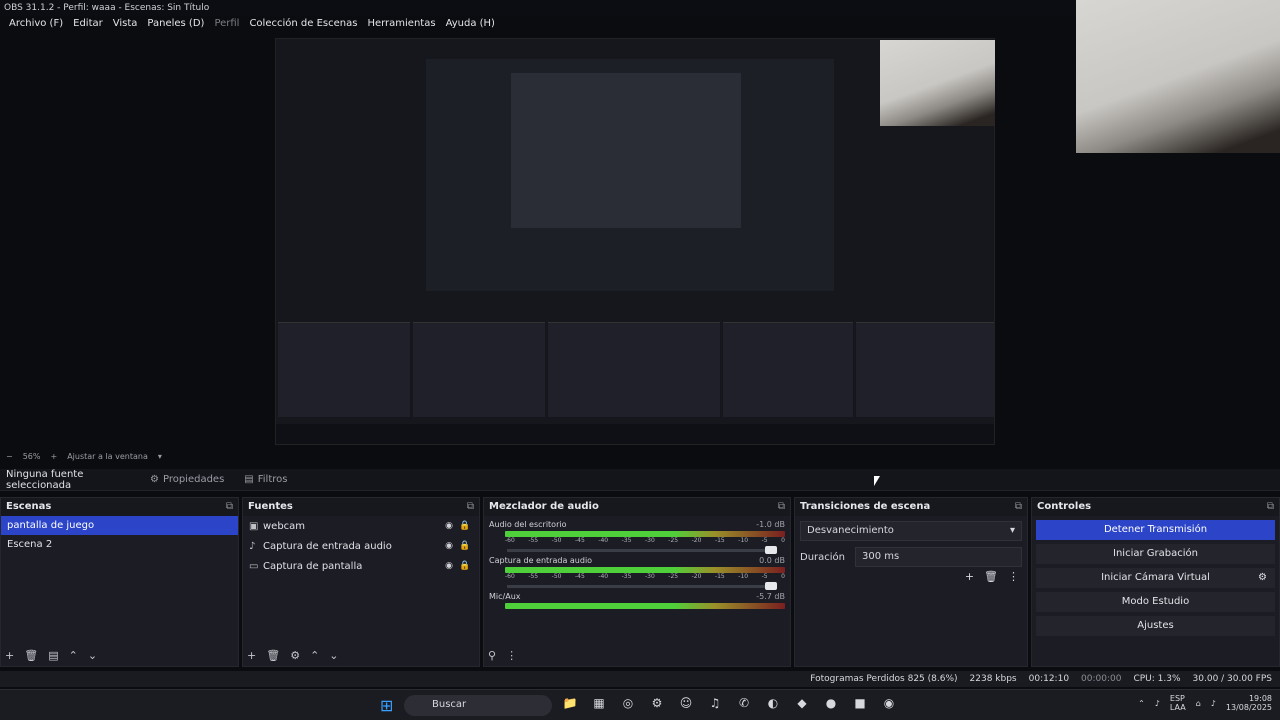  Describe the element at coordinates (889, 705) in the screenshot. I see `obs-icon: ◉` at that location.